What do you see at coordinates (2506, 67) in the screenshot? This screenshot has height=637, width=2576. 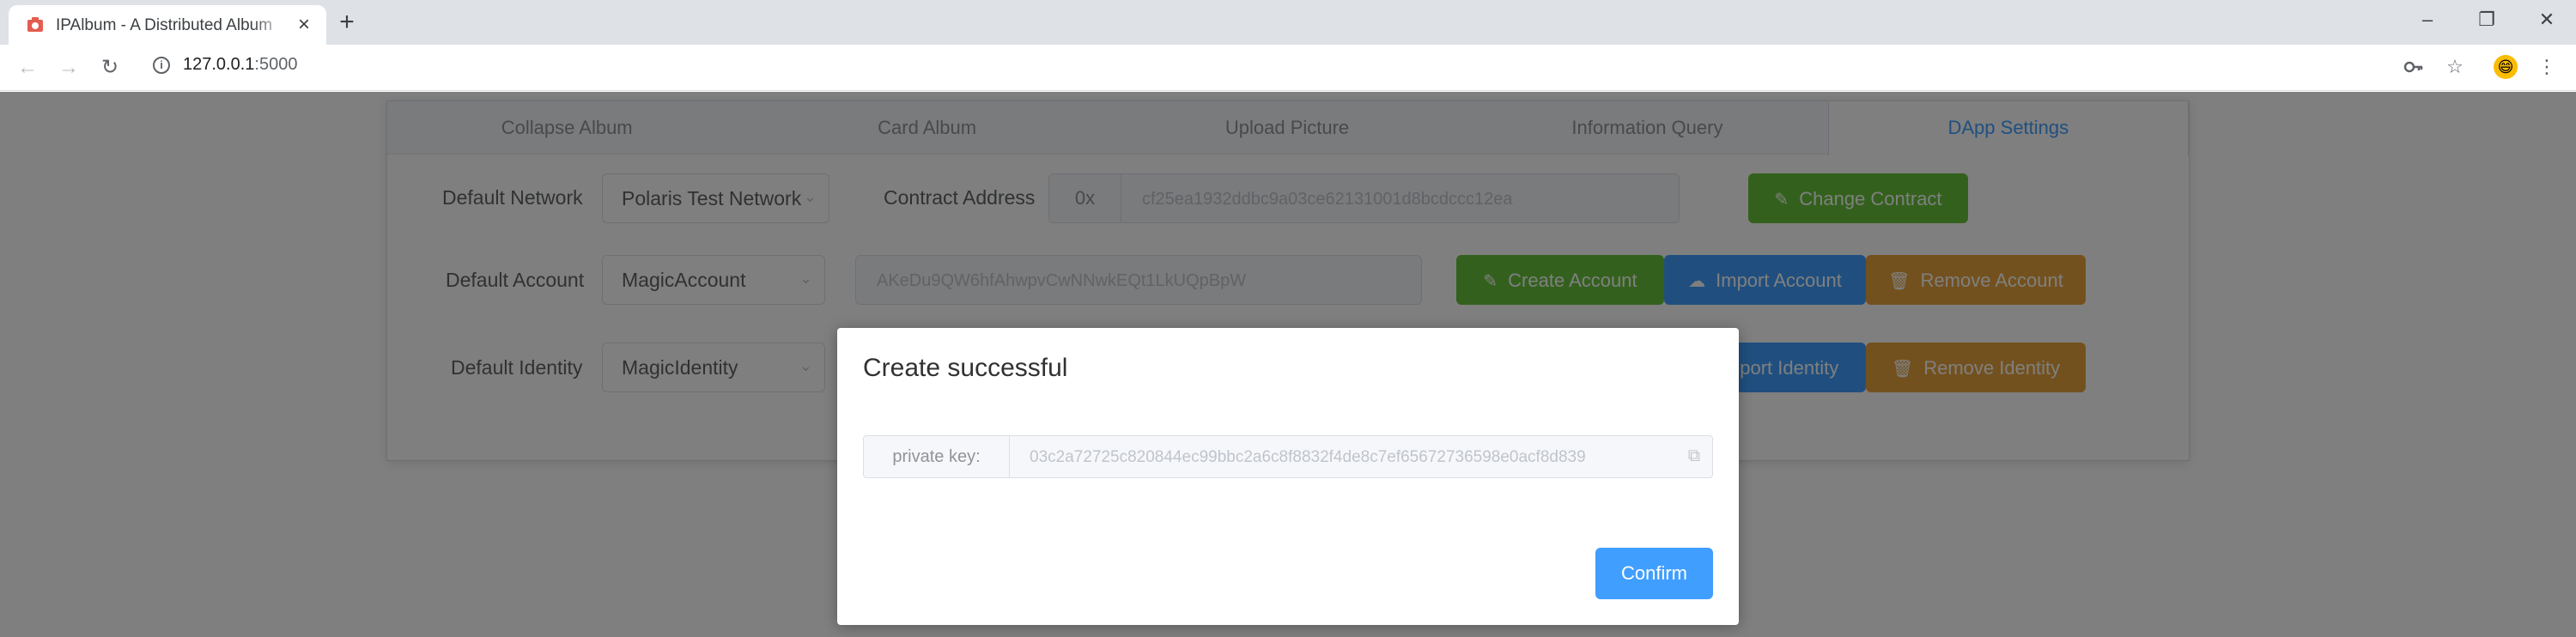 I see `avatar: 😄` at bounding box center [2506, 67].